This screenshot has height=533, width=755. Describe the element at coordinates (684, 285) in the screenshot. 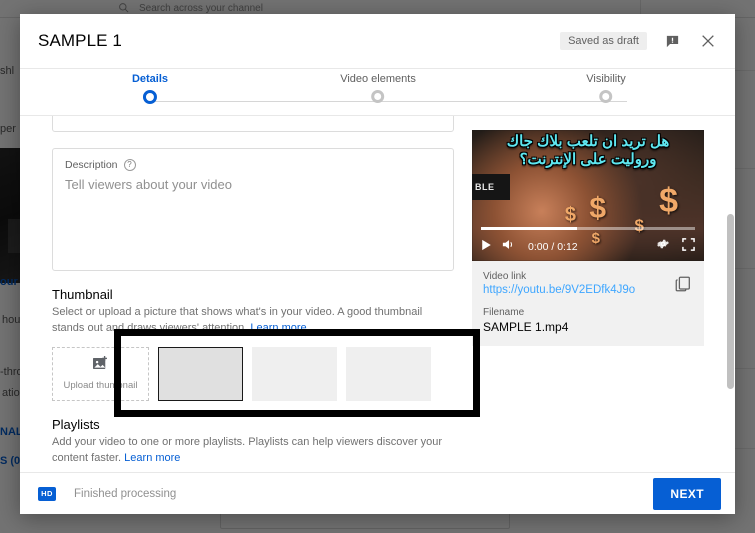

I see `copy-icon` at that location.